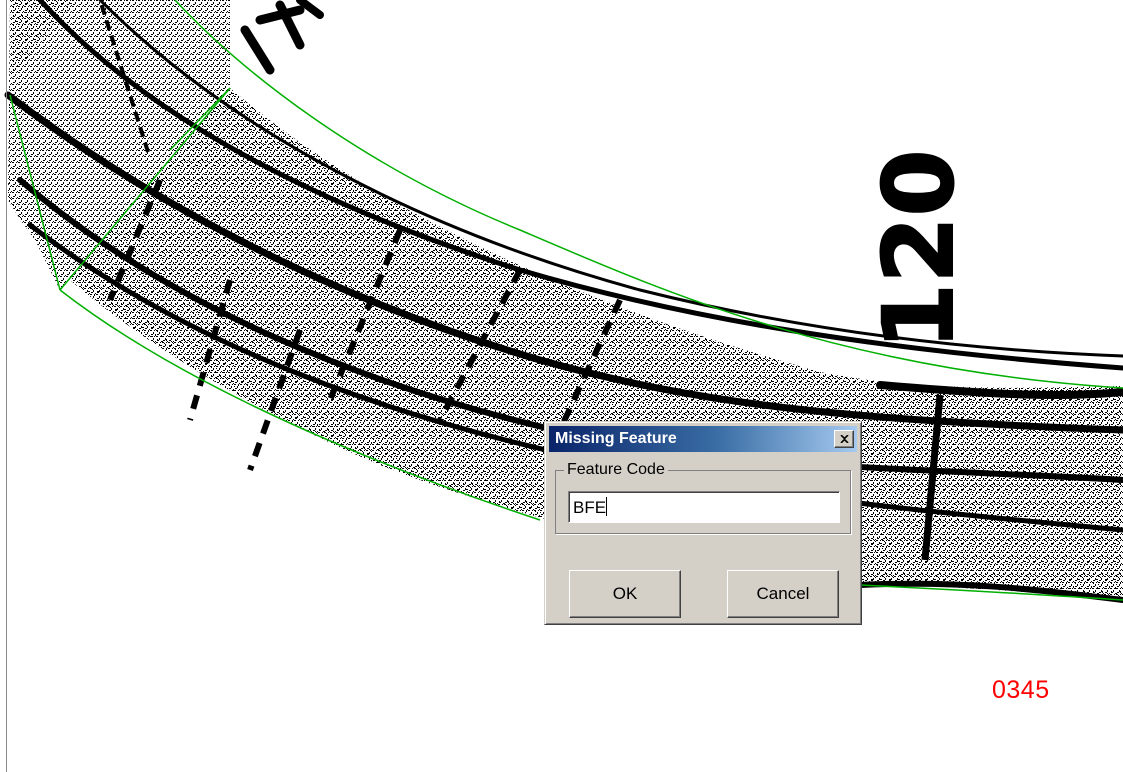  I want to click on close-icon, so click(844, 439).